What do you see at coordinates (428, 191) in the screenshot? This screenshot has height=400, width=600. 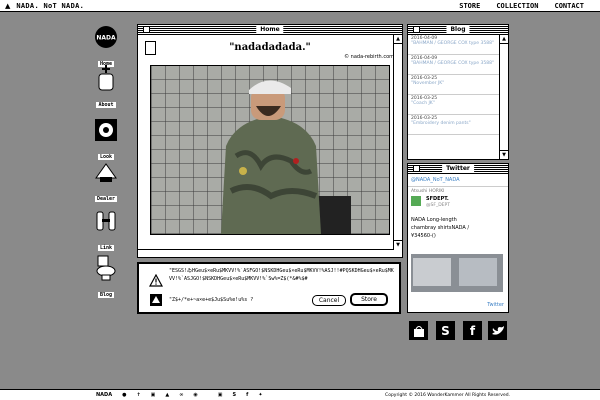 I see `retweeter: Atsushi HORIKI` at bounding box center [428, 191].